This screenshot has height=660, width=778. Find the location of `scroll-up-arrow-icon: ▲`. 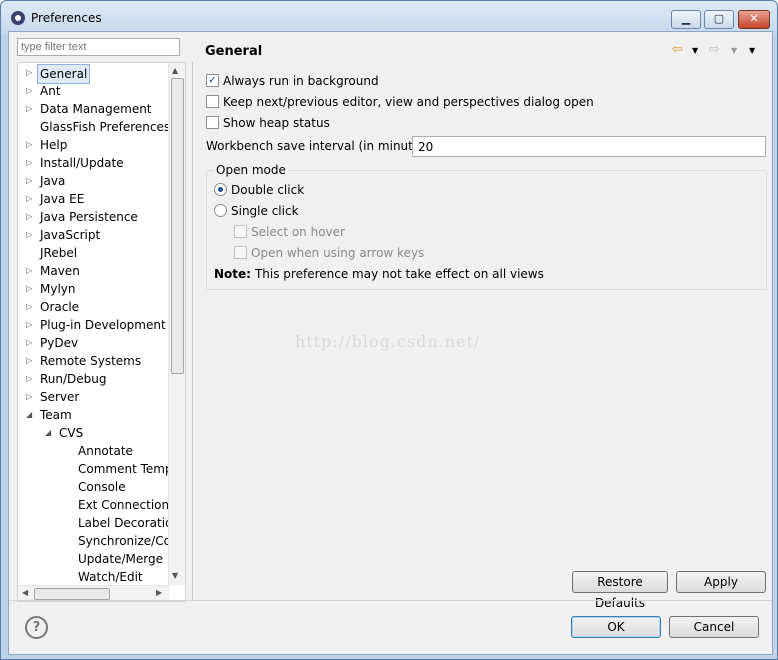

scroll-up-arrow-icon: ▲ is located at coordinates (175, 70).